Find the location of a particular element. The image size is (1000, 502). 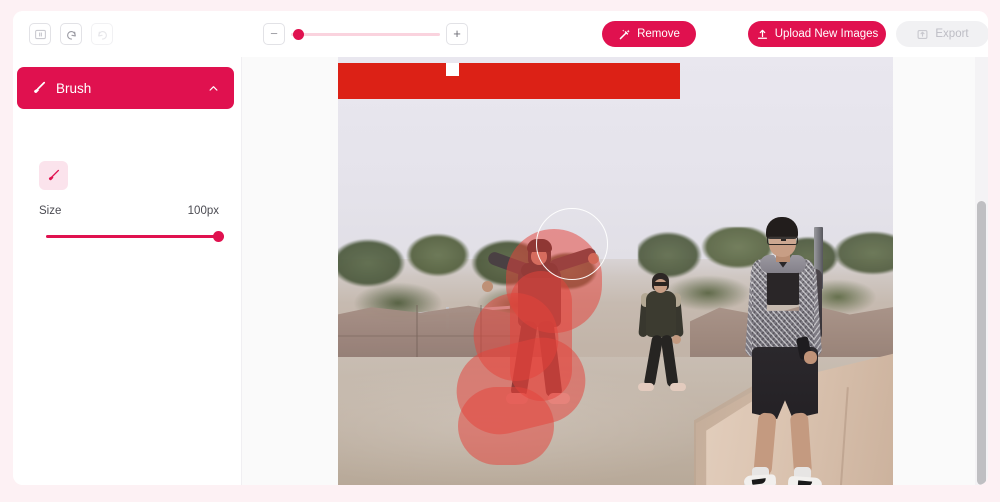

zoom-out-button: − is located at coordinates (274, 34).